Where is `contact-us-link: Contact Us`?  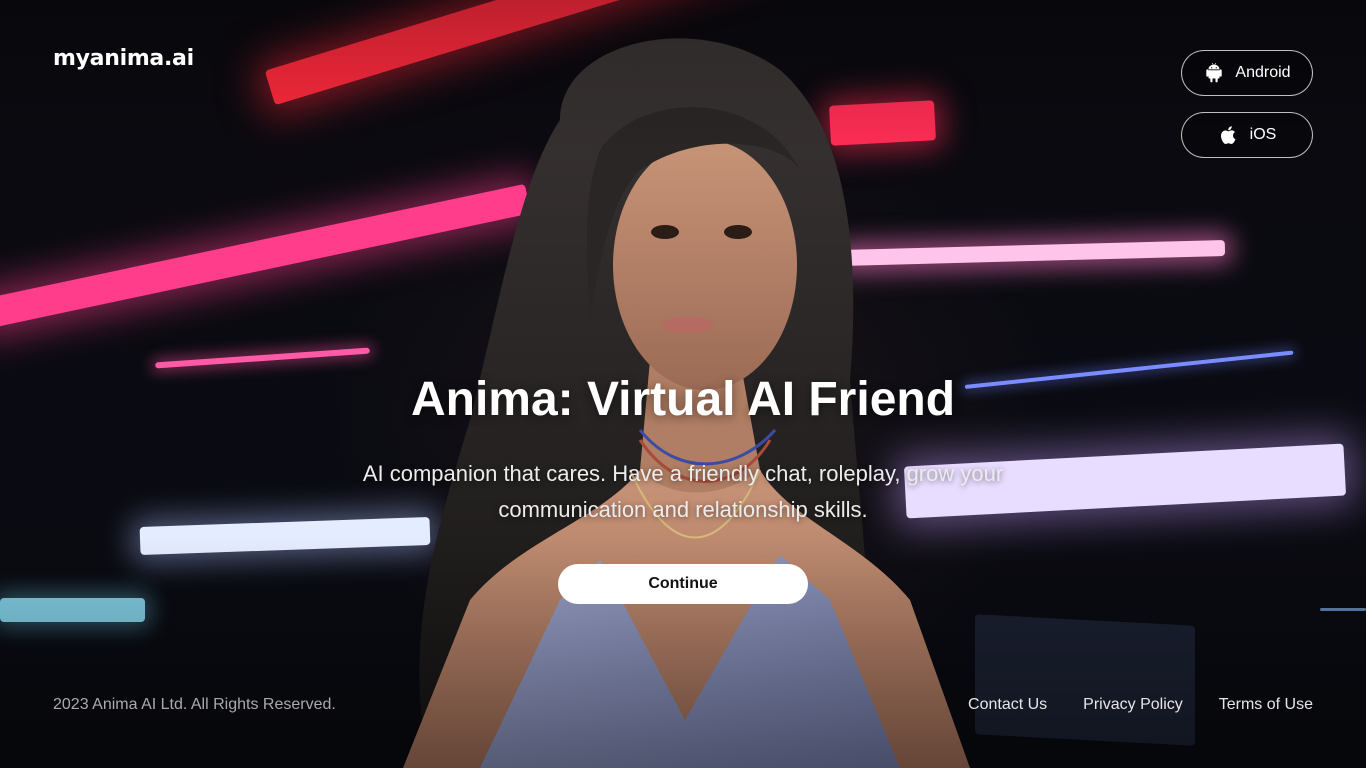 contact-us-link: Contact Us is located at coordinates (1007, 705).